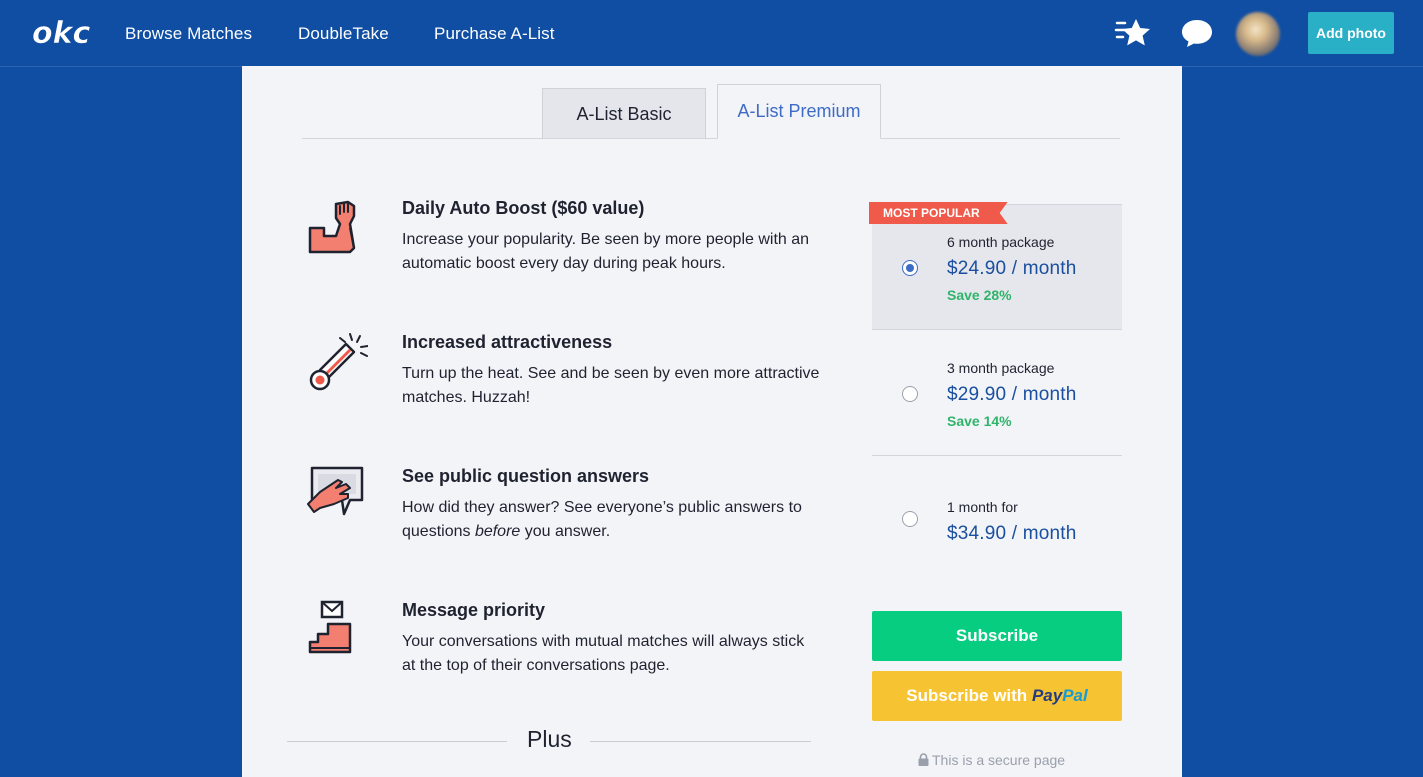 This screenshot has height=777, width=1423. What do you see at coordinates (474, 610) in the screenshot?
I see `feature-title: Message priority` at bounding box center [474, 610].